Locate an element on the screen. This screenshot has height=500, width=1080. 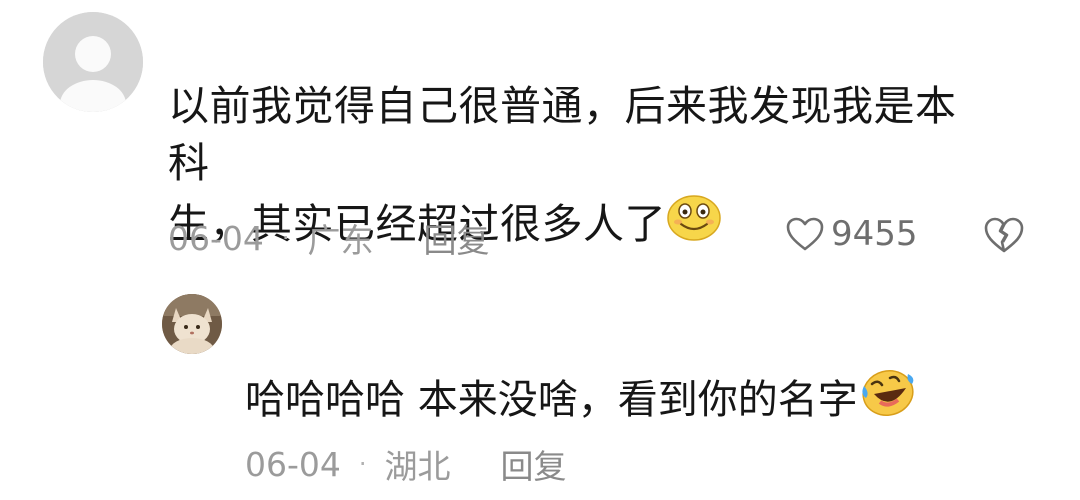
reply-to-reply-button: 回复 is located at coordinates (534, 464).